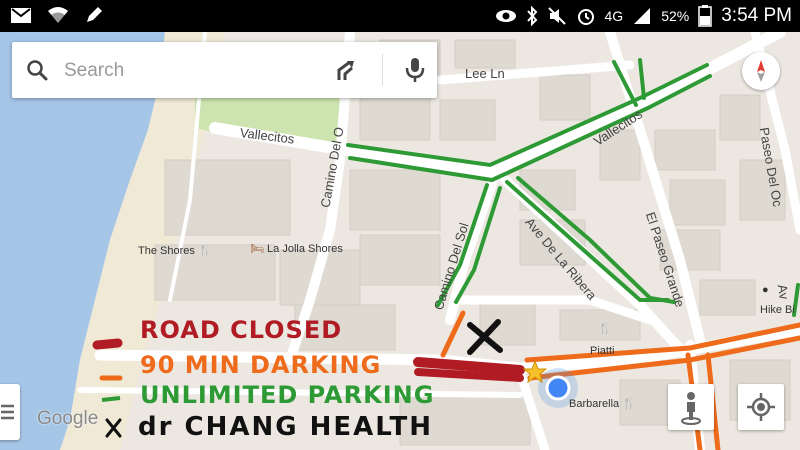  I want to click on street-label-av: Av, so click(783, 292).